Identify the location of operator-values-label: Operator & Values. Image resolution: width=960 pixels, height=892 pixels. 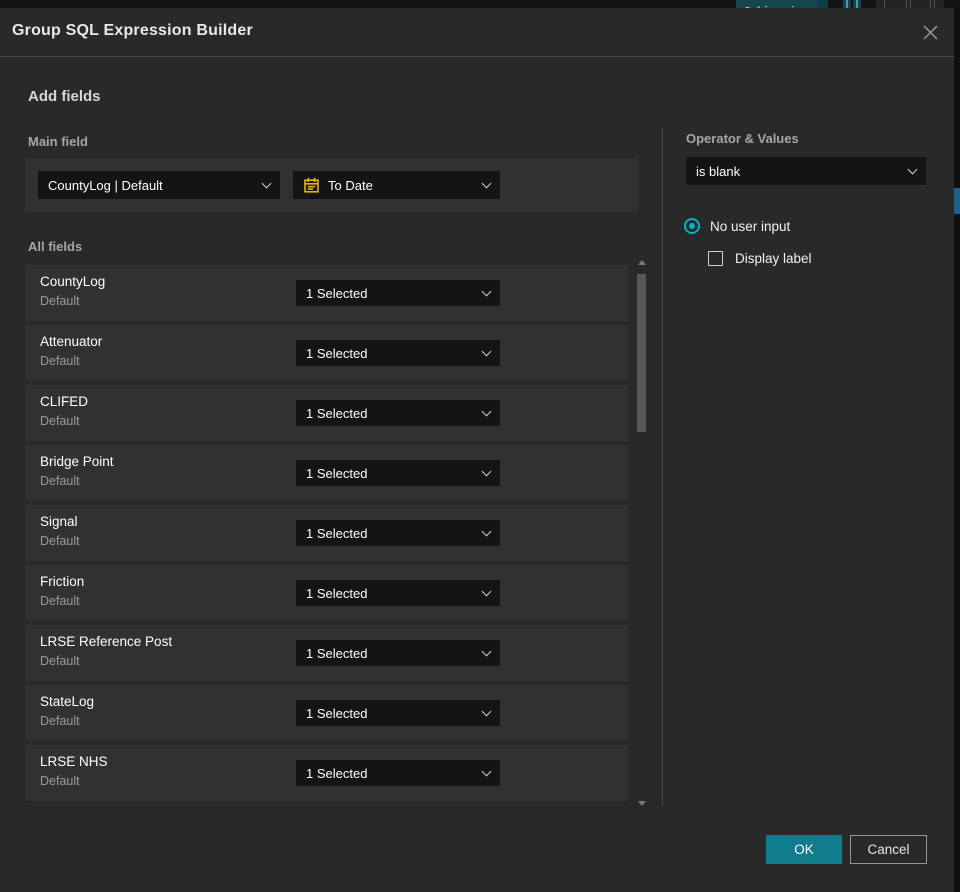
(742, 138).